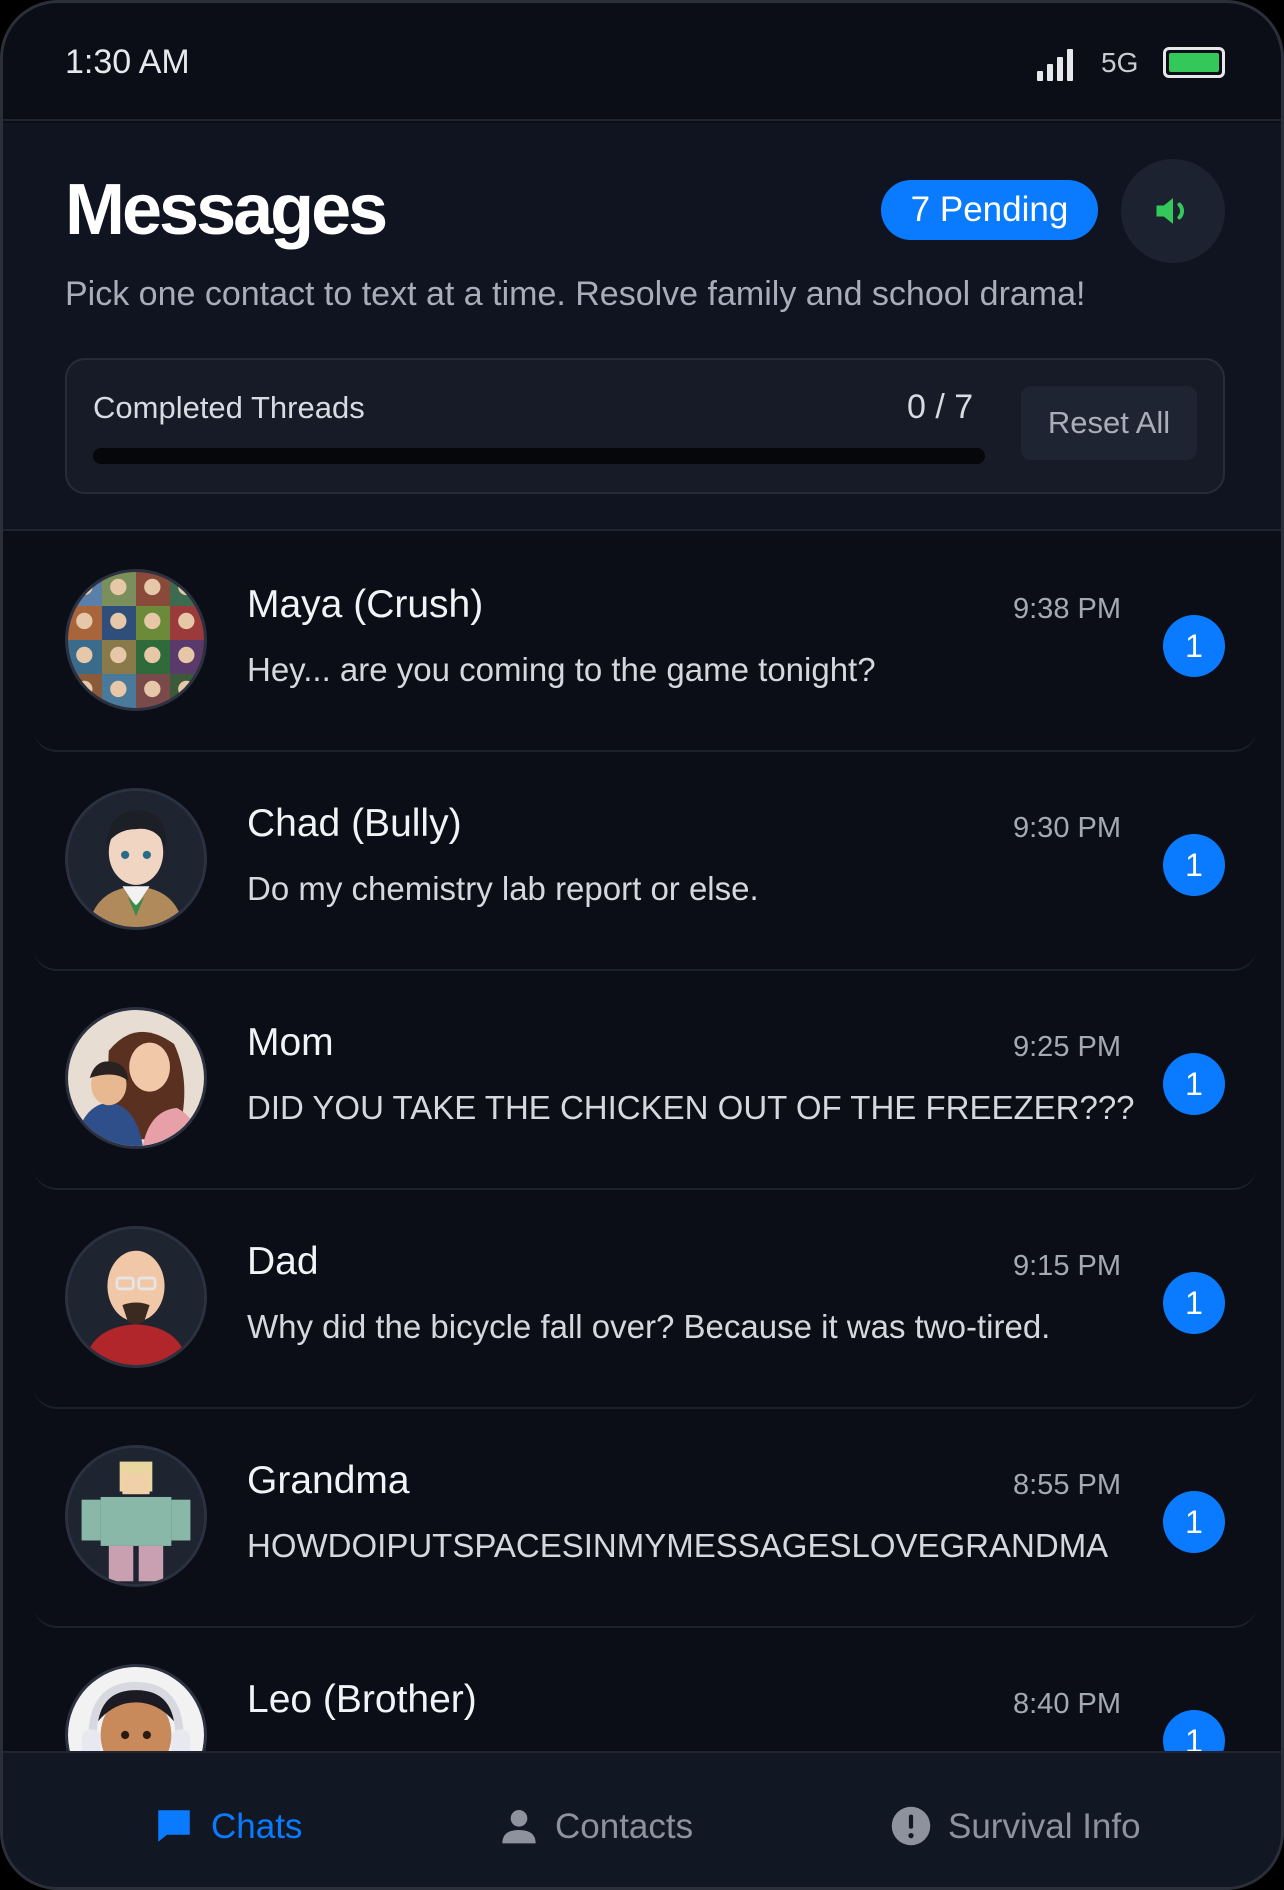 This screenshot has height=1890, width=1284. Describe the element at coordinates (1044, 1826) in the screenshot. I see `tab-survival-info-label: Survival Info` at that location.